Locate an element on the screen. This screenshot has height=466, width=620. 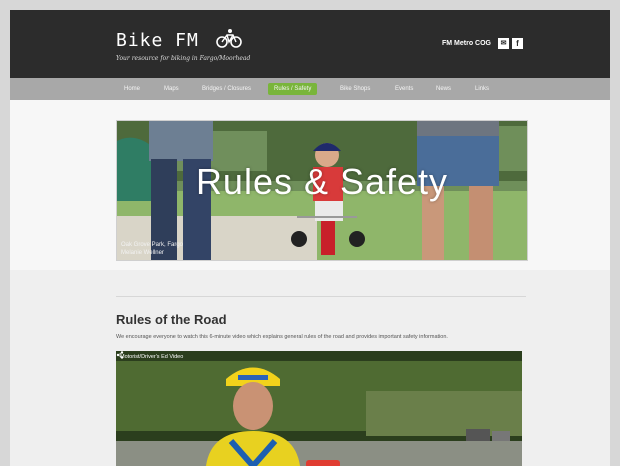
bike-icon is located at coordinates (229, 38).